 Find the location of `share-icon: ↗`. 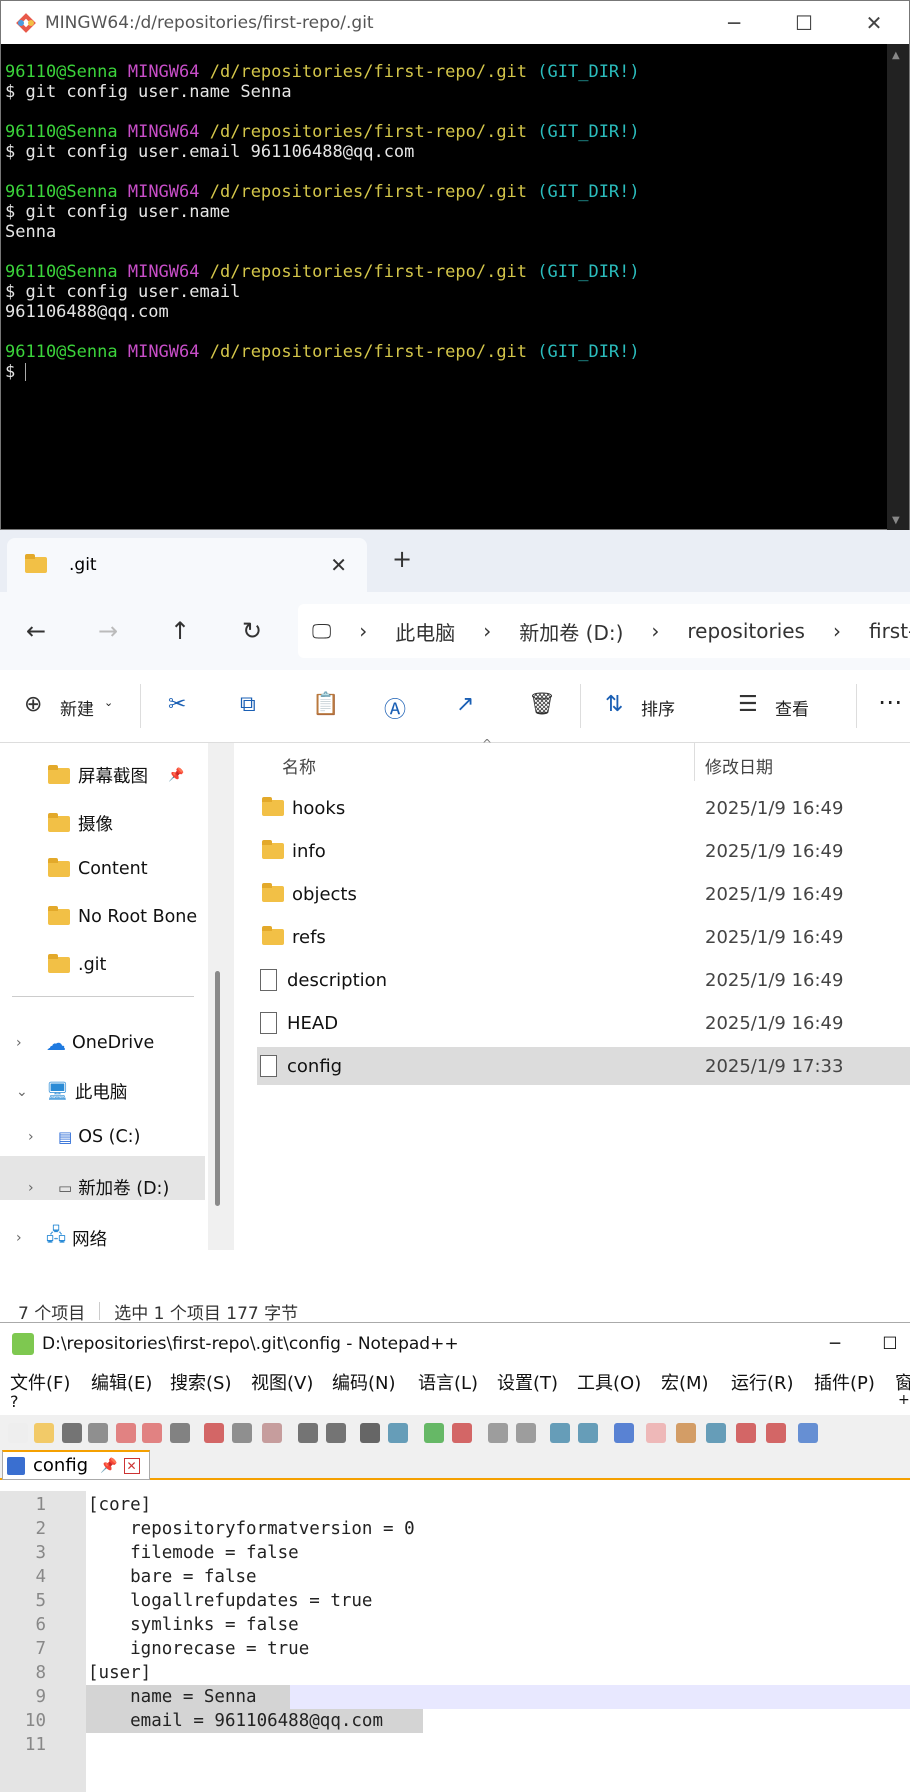

share-icon: ↗ is located at coordinates (465, 704).